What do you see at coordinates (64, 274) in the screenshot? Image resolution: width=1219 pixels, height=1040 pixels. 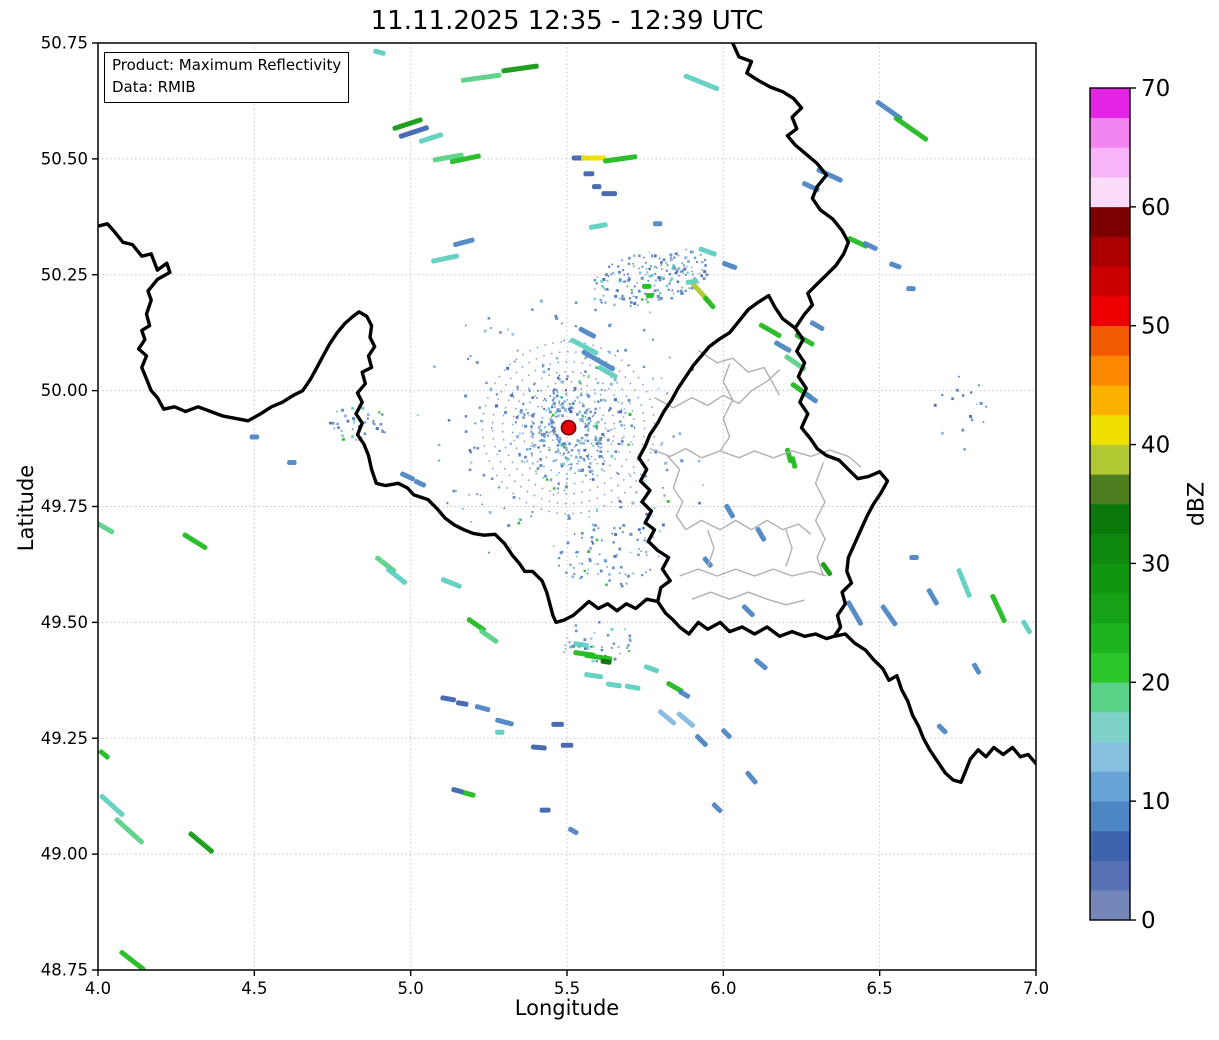 I see `y-tick-label: 50.25` at bounding box center [64, 274].